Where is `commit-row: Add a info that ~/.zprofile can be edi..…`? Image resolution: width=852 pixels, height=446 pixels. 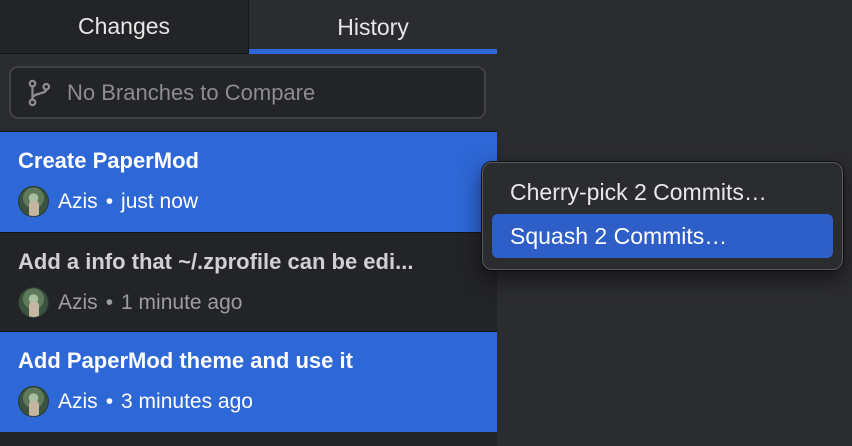
commit-row: Add a info that ~/.zprofile can be edi..… is located at coordinates (248, 282).